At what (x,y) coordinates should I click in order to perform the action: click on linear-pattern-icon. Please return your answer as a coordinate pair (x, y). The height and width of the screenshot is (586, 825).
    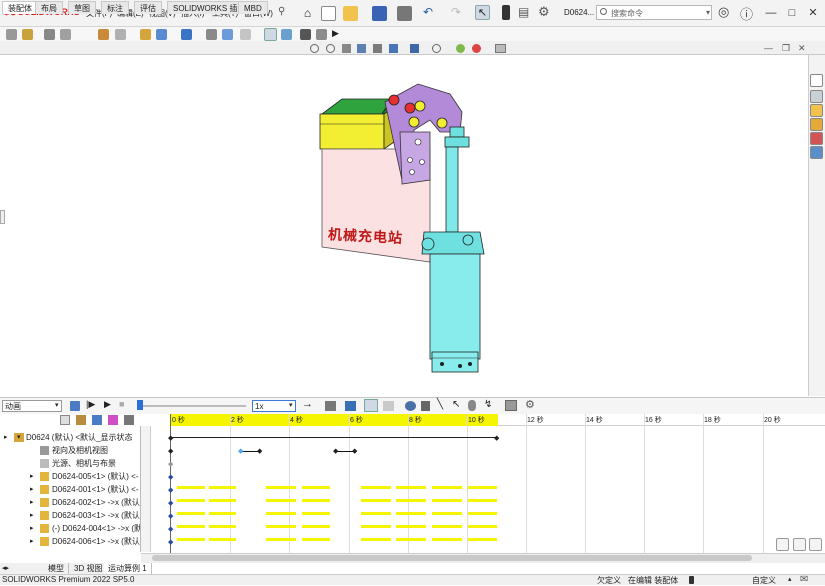
    Looking at the image, I should click on (103, 34).